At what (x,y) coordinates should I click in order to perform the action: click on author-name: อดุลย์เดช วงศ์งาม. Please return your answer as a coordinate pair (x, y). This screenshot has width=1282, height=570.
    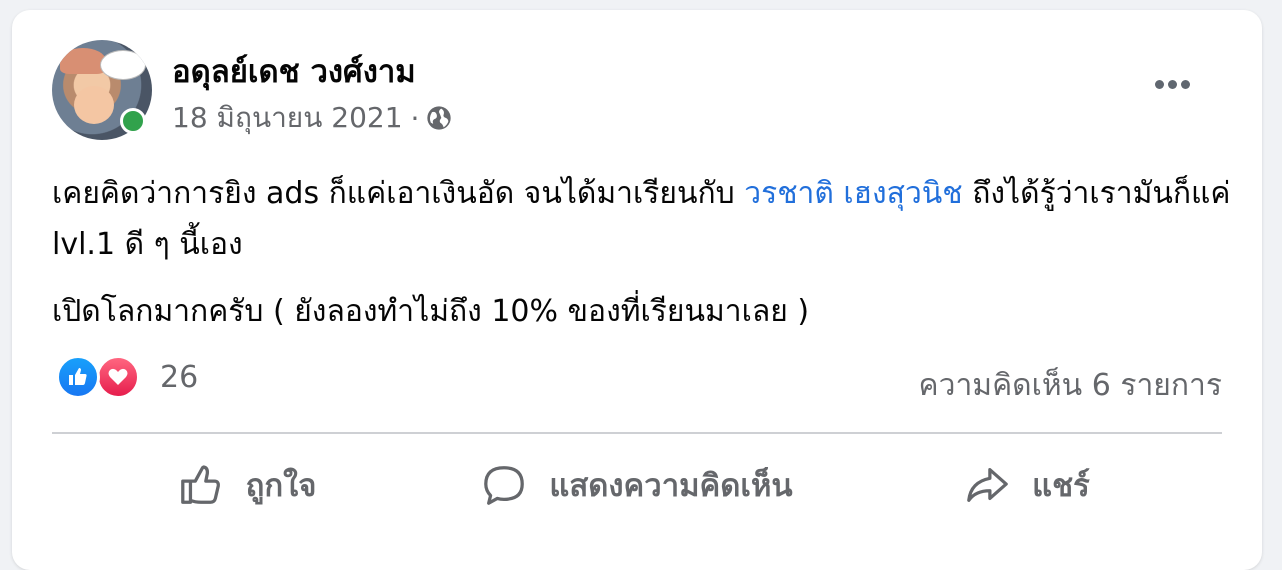
    Looking at the image, I should click on (294, 71).